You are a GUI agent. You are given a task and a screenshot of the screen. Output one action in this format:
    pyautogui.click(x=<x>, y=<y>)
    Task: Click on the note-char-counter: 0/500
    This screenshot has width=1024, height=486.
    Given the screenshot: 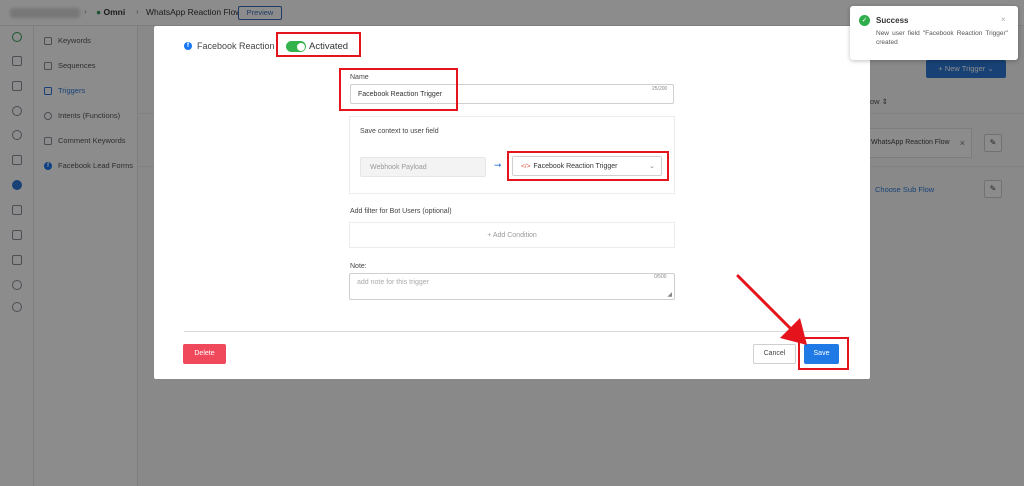 What is the action you would take?
    pyautogui.click(x=660, y=277)
    